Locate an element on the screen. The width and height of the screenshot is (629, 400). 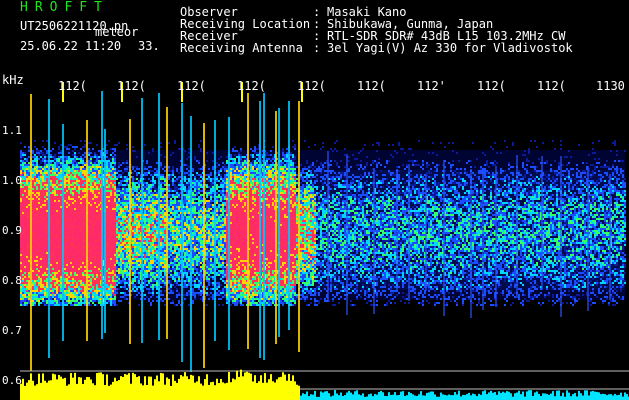
capture-seconds: 33. is located at coordinates (149, 46).